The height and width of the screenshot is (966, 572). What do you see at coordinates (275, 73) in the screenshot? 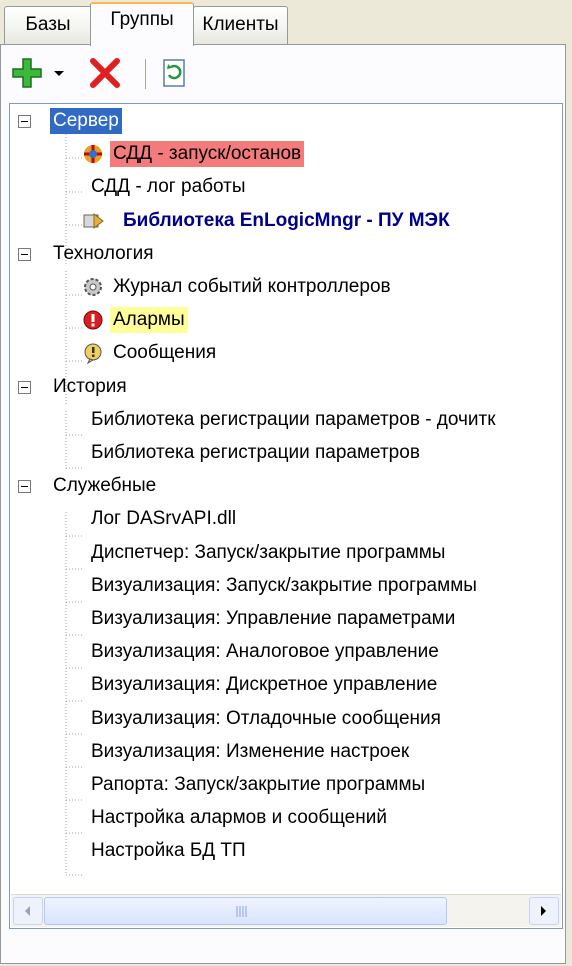
I see `toolbar` at bounding box center [275, 73].